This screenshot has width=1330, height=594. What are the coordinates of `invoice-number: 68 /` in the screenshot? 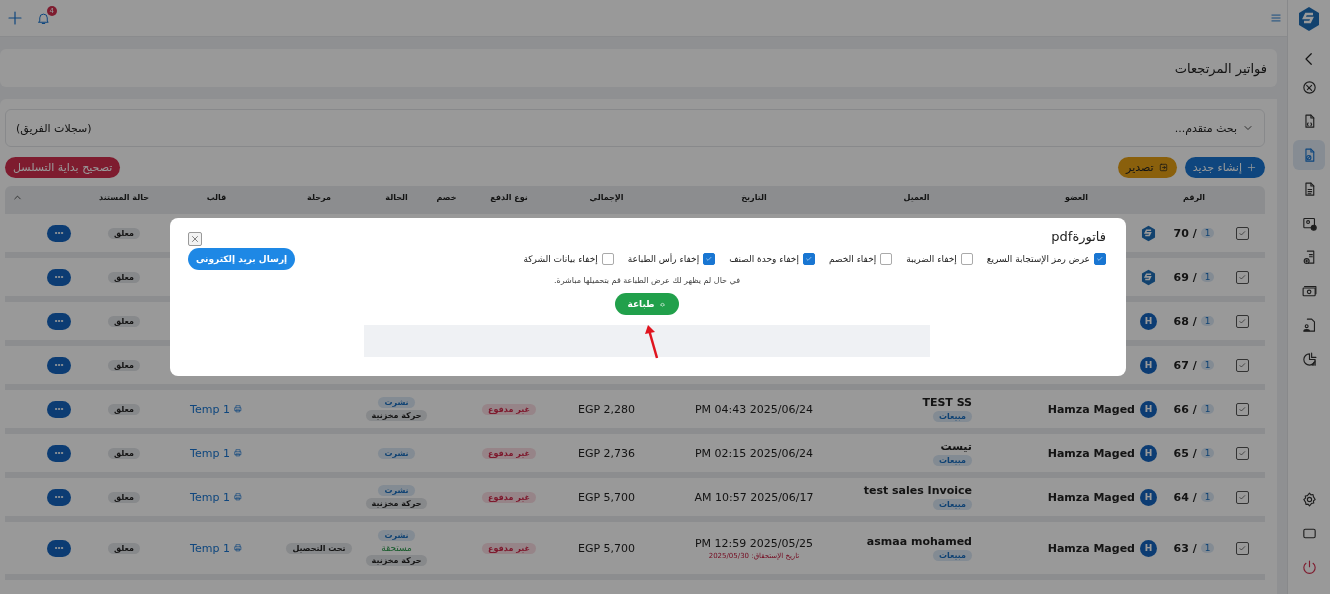 It's located at (1185, 321).